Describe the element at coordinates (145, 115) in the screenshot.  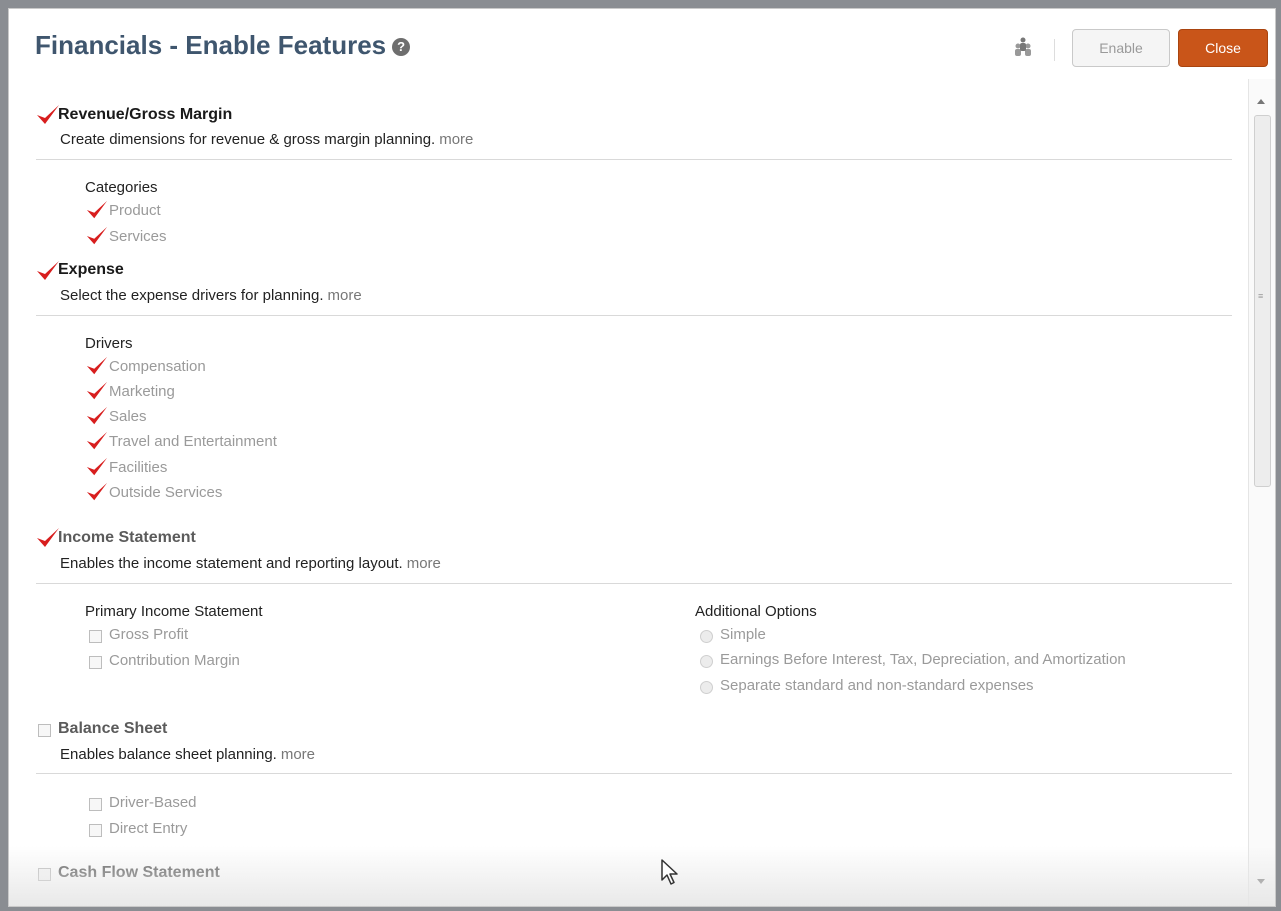
I see `feature-title-revenue: Revenue/Gross Margin` at that location.